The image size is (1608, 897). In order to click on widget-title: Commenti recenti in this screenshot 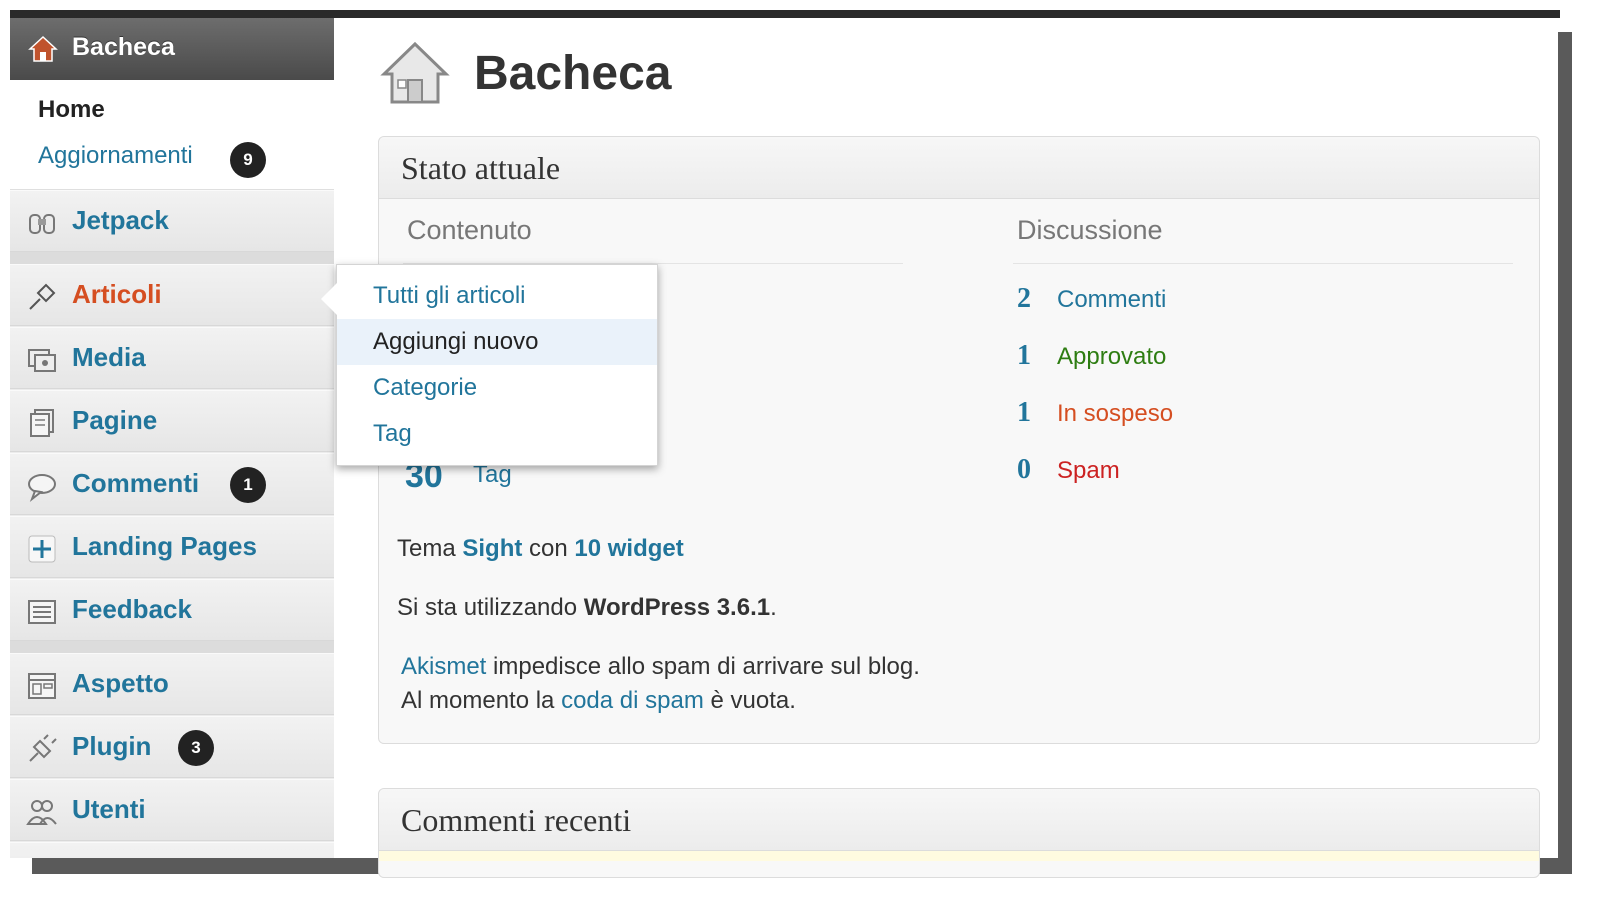, I will do `click(959, 820)`.